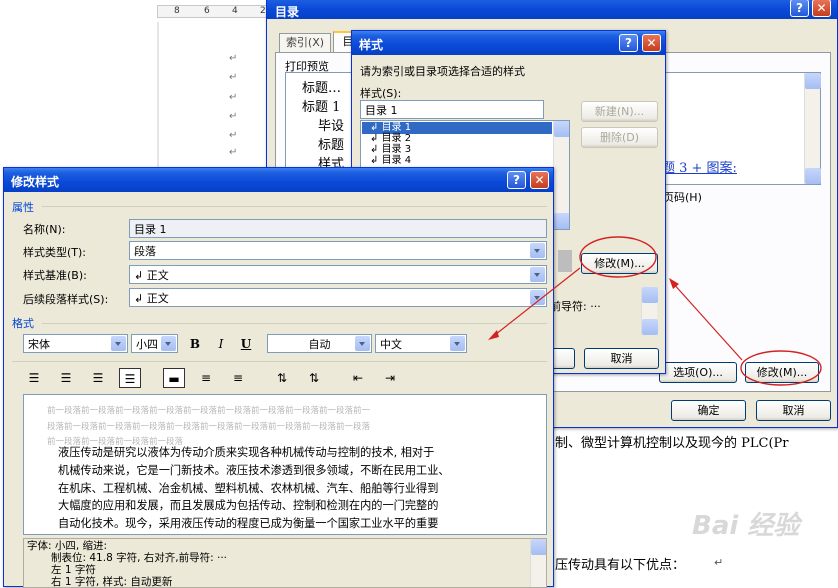 The width and height of the screenshot is (838, 588). What do you see at coordinates (207, 11) in the screenshot?
I see `ruler-tick: 6` at bounding box center [207, 11].